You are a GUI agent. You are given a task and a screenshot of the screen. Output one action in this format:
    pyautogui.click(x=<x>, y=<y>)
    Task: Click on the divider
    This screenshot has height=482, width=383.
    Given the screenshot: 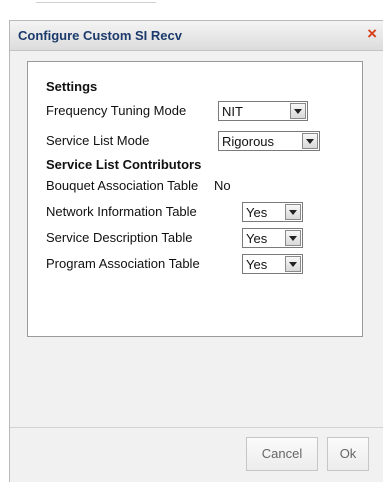 What is the action you would take?
    pyautogui.click(x=96, y=2)
    